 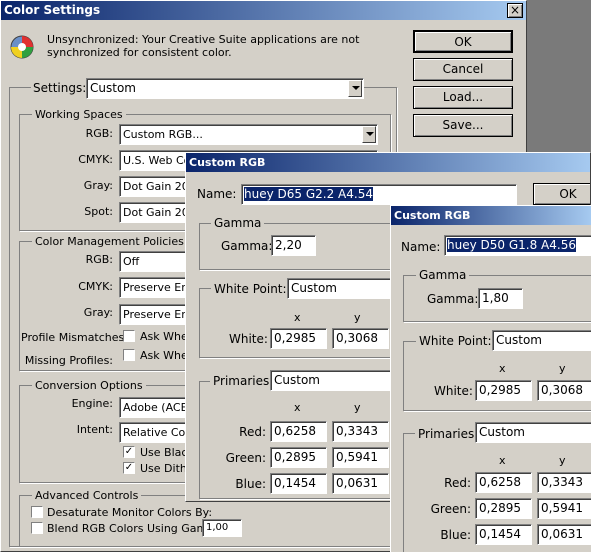 What do you see at coordinates (564, 482) in the screenshot?
I see `red-y-input-2: 0,3343` at bounding box center [564, 482].